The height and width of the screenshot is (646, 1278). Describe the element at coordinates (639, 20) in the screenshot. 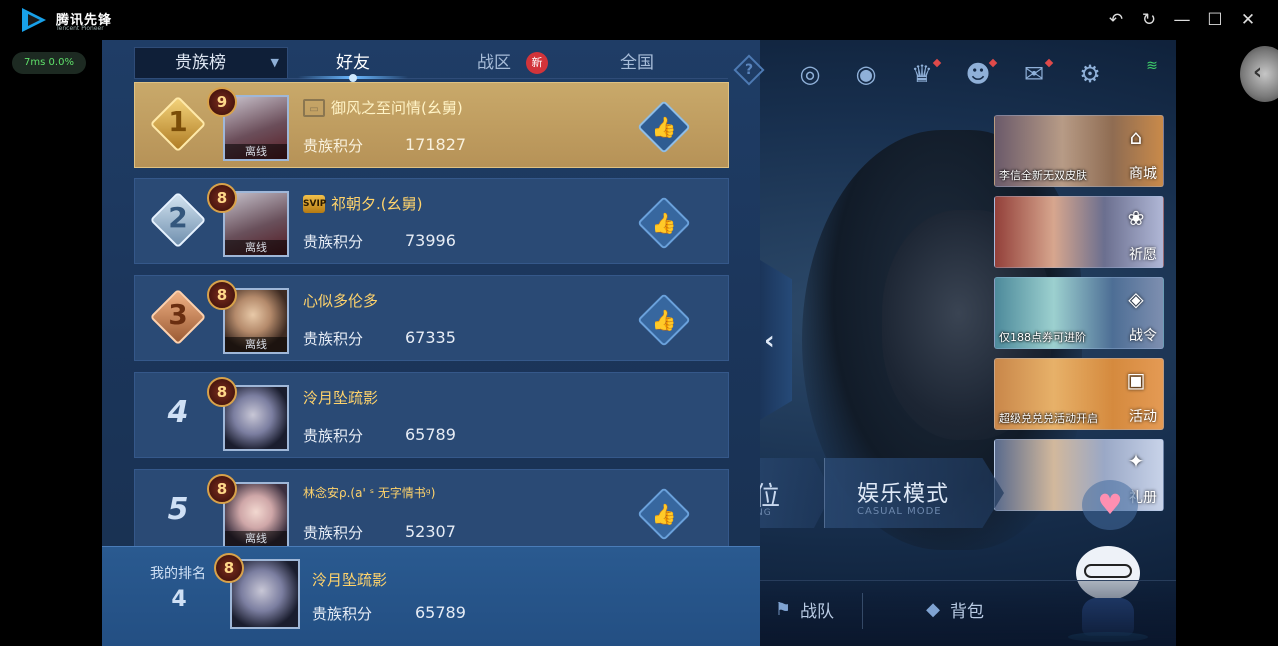

I see `emulator-titlebar: 腾讯先锋 Tencent Pioneer ↶ ↻ — ☐ ✕` at that location.